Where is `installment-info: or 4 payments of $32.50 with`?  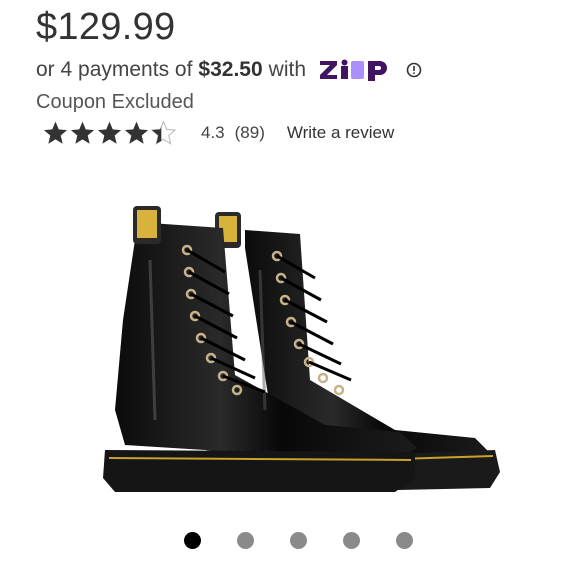 installment-info: or 4 payments of $32.50 with is located at coordinates (229, 70).